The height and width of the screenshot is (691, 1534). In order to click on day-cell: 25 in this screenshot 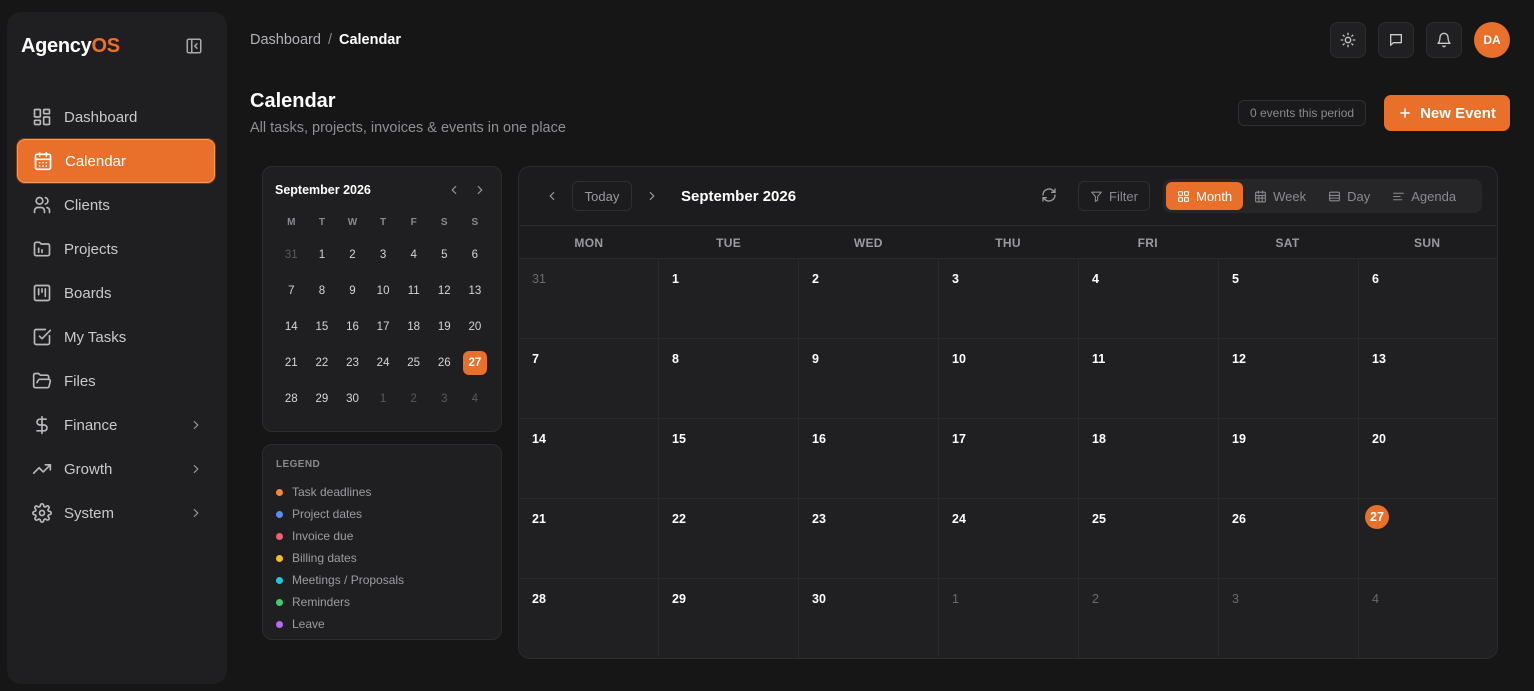, I will do `click(1149, 538)`.